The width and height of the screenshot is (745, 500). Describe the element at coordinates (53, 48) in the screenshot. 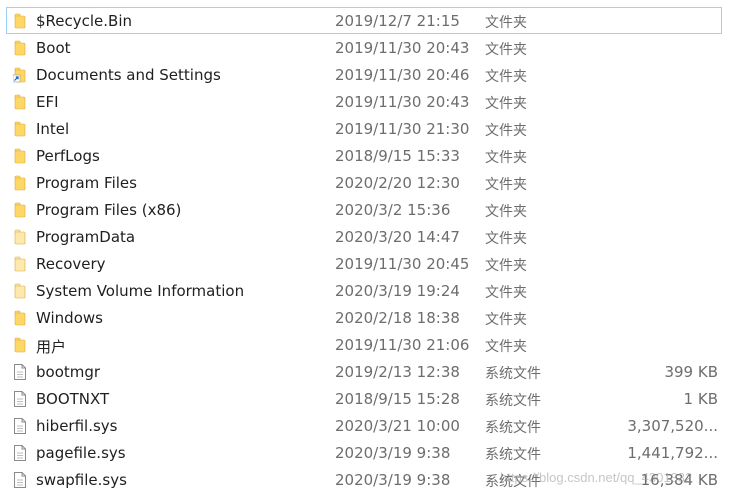

I see `file-name: Boot` at that location.